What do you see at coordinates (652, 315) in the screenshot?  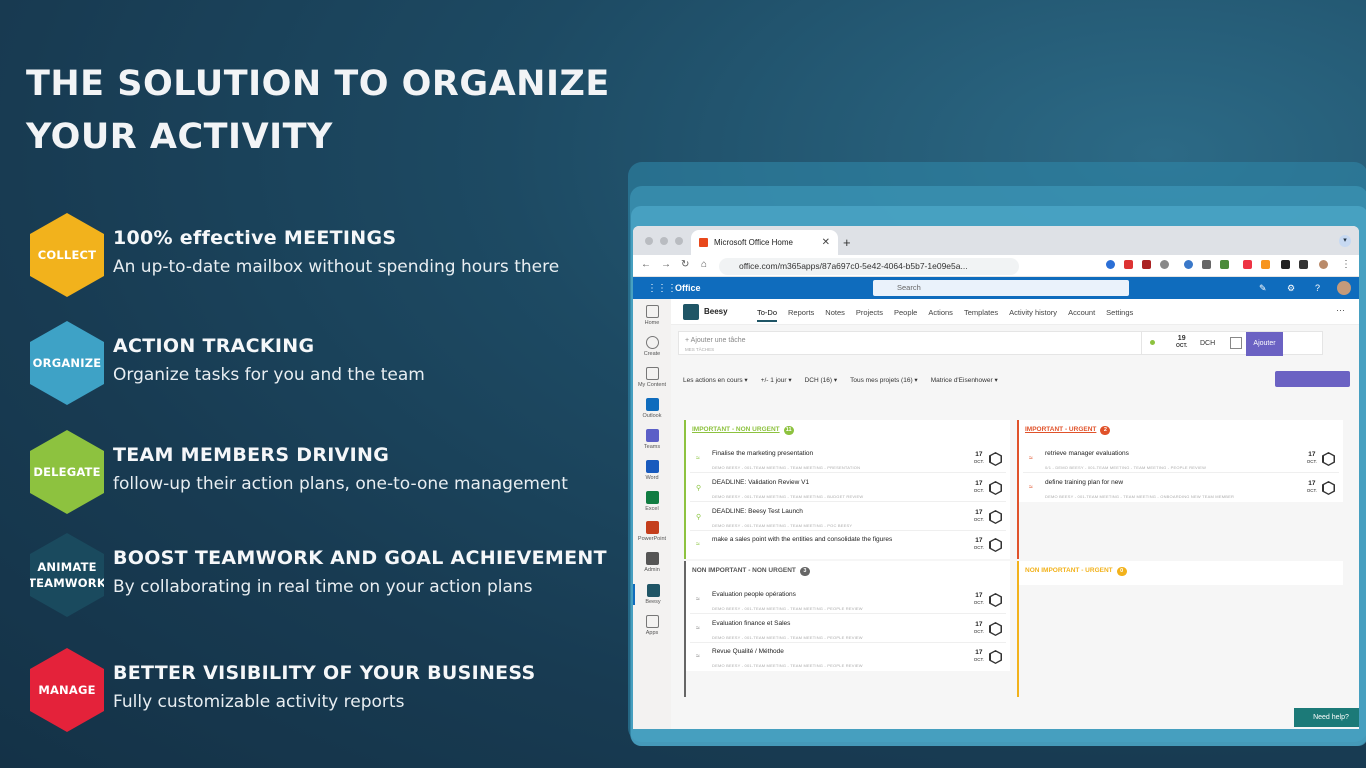 I see `rail-home: Home` at bounding box center [652, 315].